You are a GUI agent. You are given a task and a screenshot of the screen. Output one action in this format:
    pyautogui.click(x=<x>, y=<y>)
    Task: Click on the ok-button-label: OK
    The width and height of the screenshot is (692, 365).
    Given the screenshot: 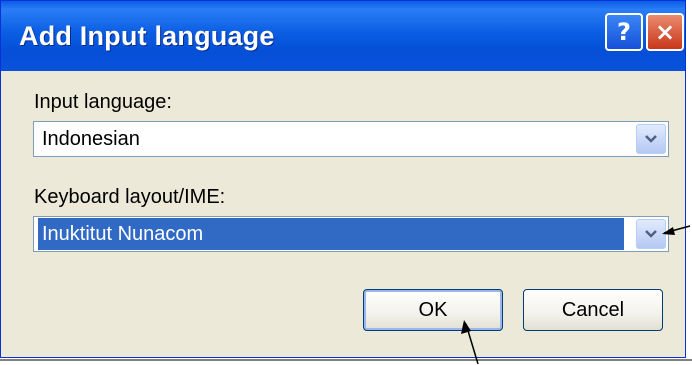 What is the action you would take?
    pyautogui.click(x=433, y=309)
    